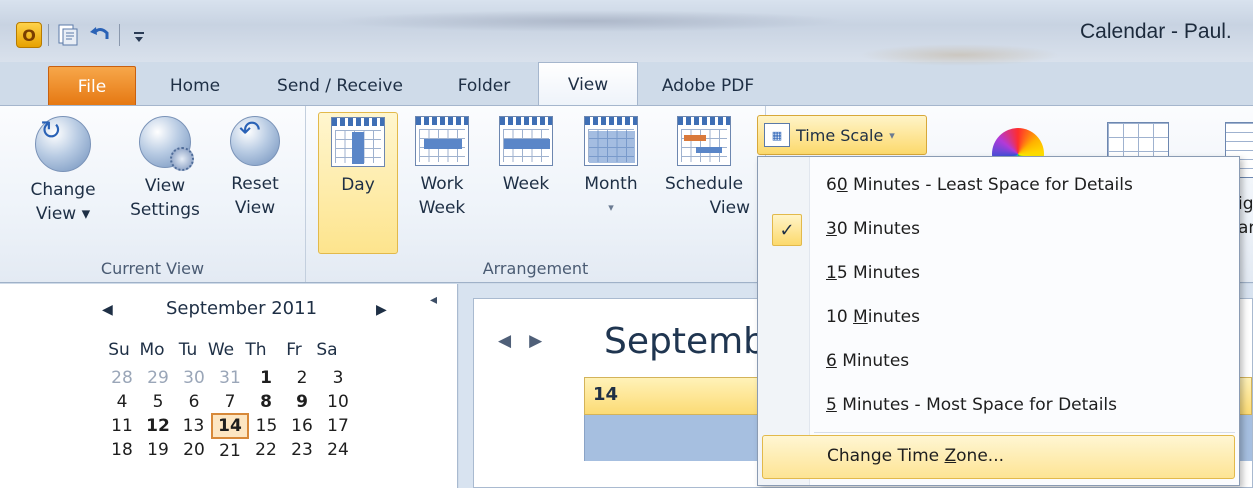 The height and width of the screenshot is (488, 1253). I want to click on calendar-day: 2, so click(302, 378).